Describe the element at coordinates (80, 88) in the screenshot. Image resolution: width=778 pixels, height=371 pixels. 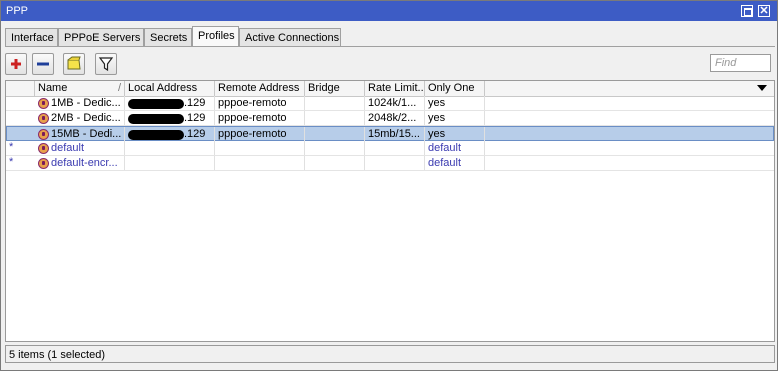
I see `column-header-name: Name /` at that location.